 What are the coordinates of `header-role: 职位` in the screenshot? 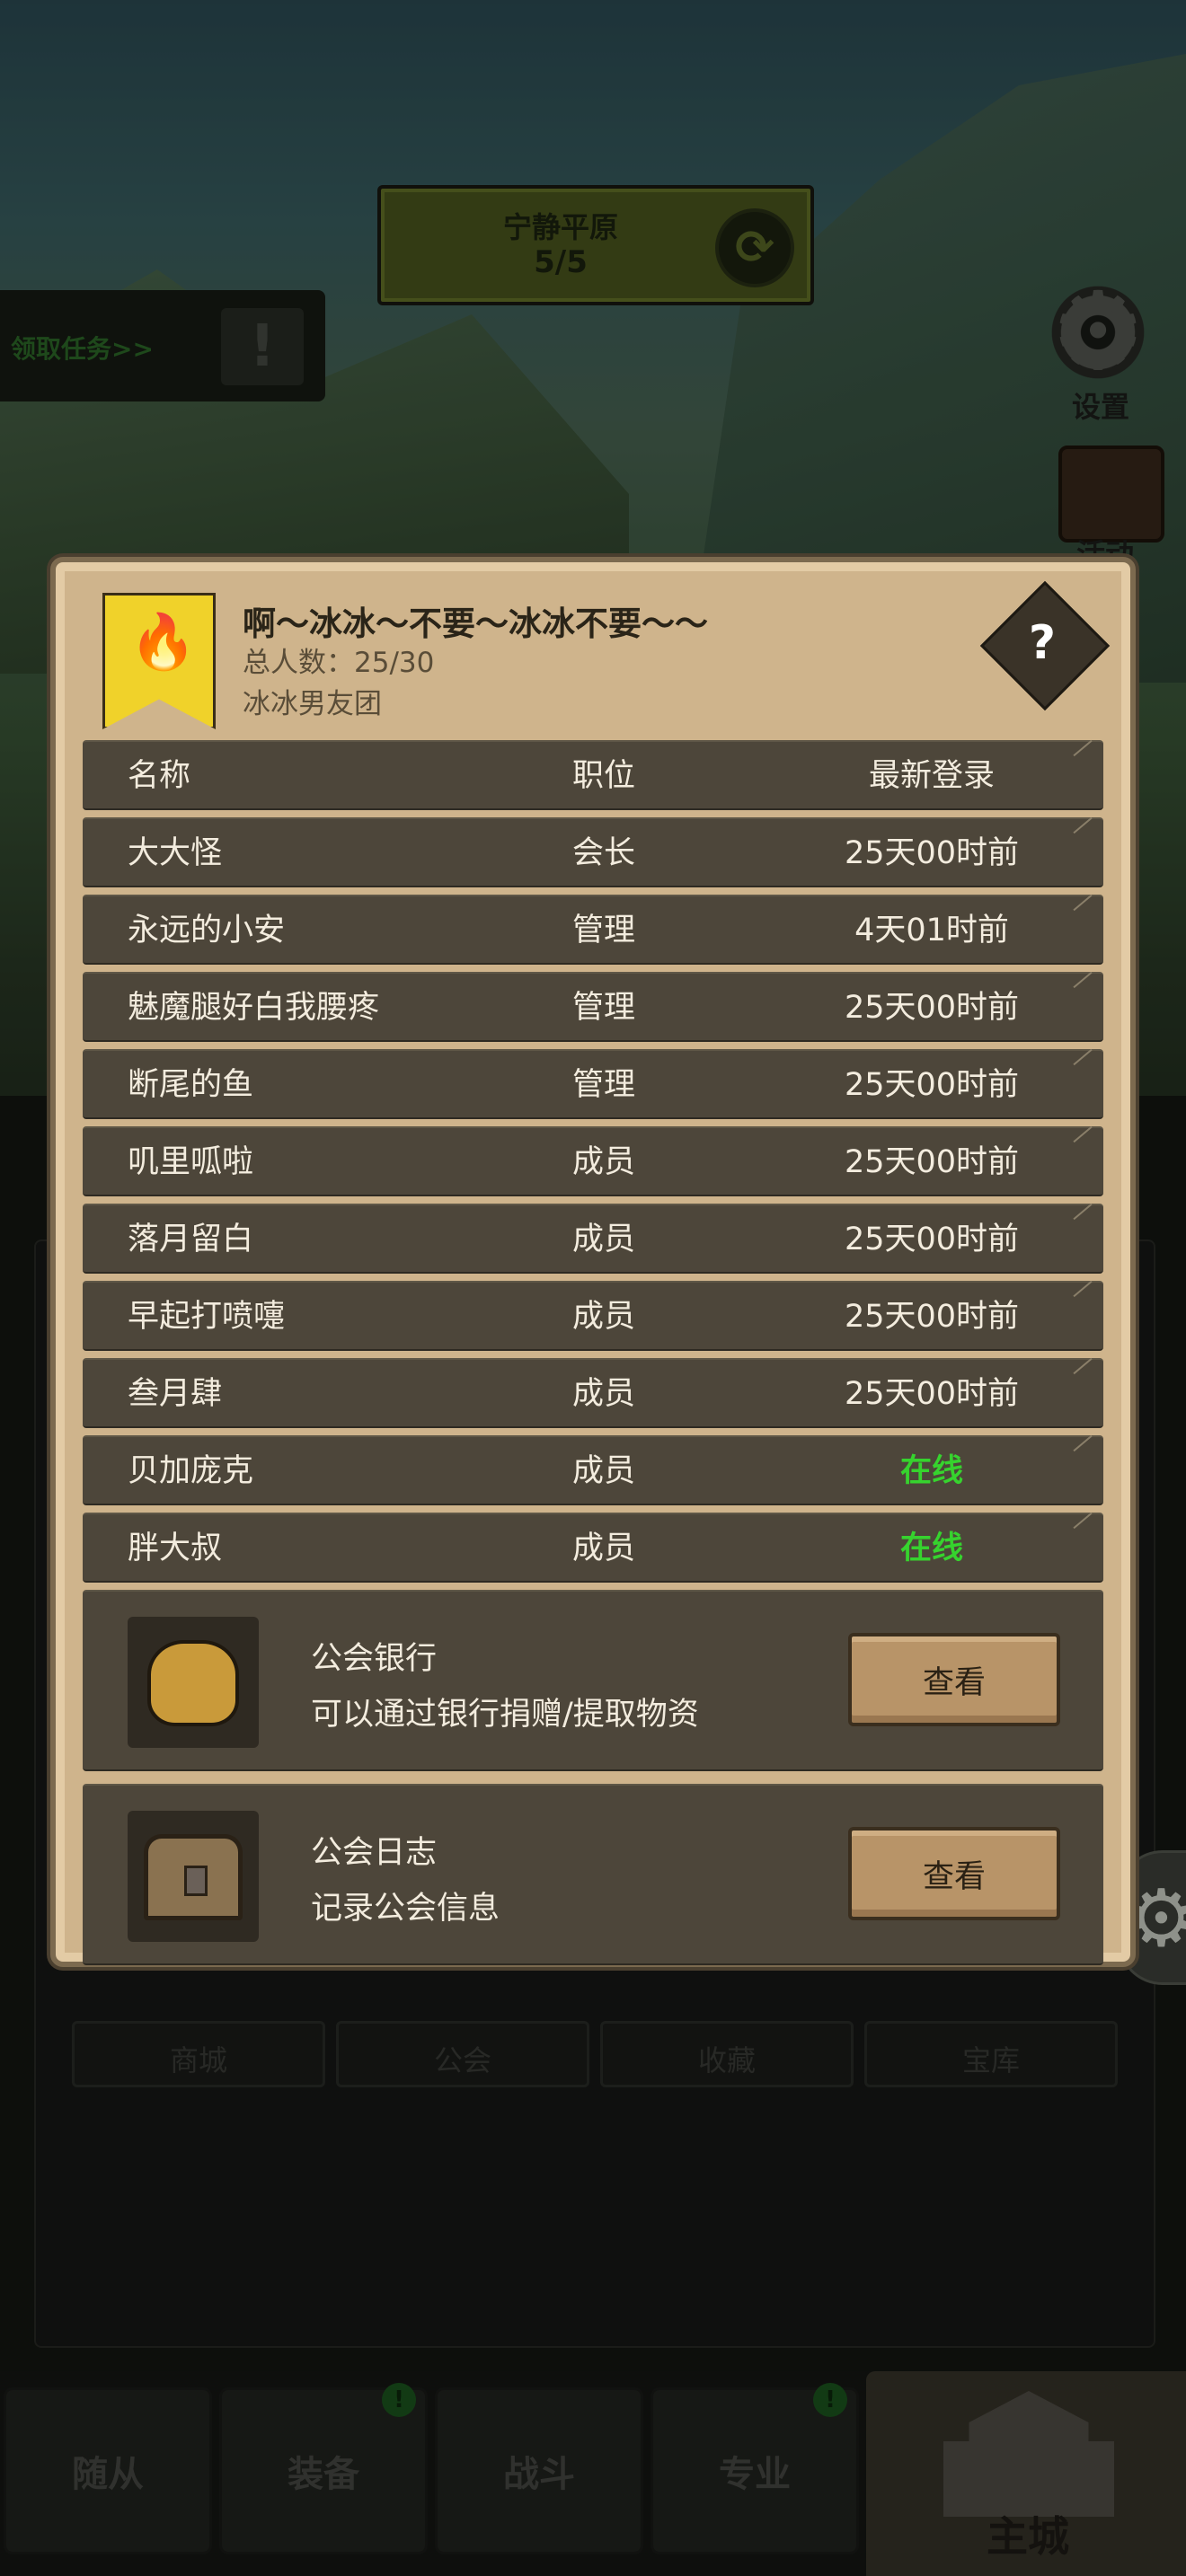 It's located at (603, 776).